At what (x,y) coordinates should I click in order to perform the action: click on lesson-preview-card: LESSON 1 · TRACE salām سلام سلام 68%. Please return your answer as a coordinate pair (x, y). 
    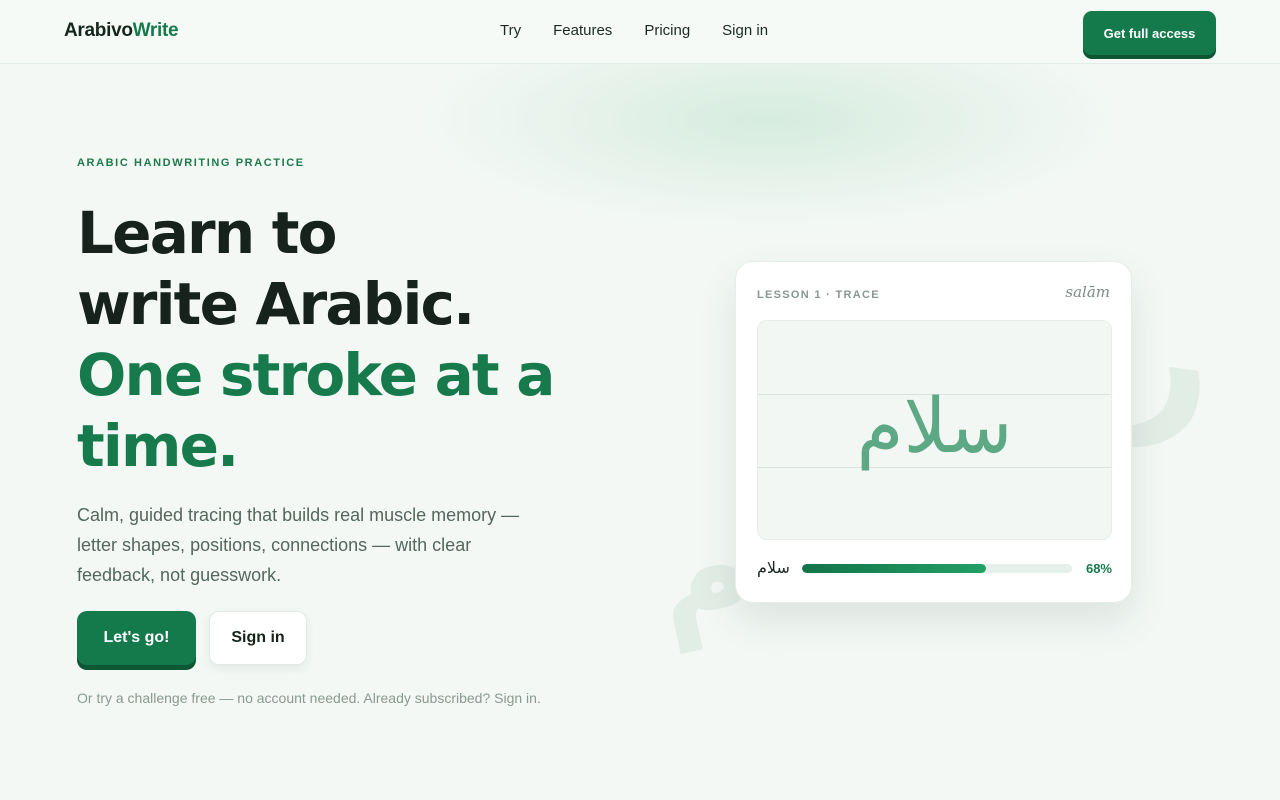
    Looking at the image, I should click on (933, 432).